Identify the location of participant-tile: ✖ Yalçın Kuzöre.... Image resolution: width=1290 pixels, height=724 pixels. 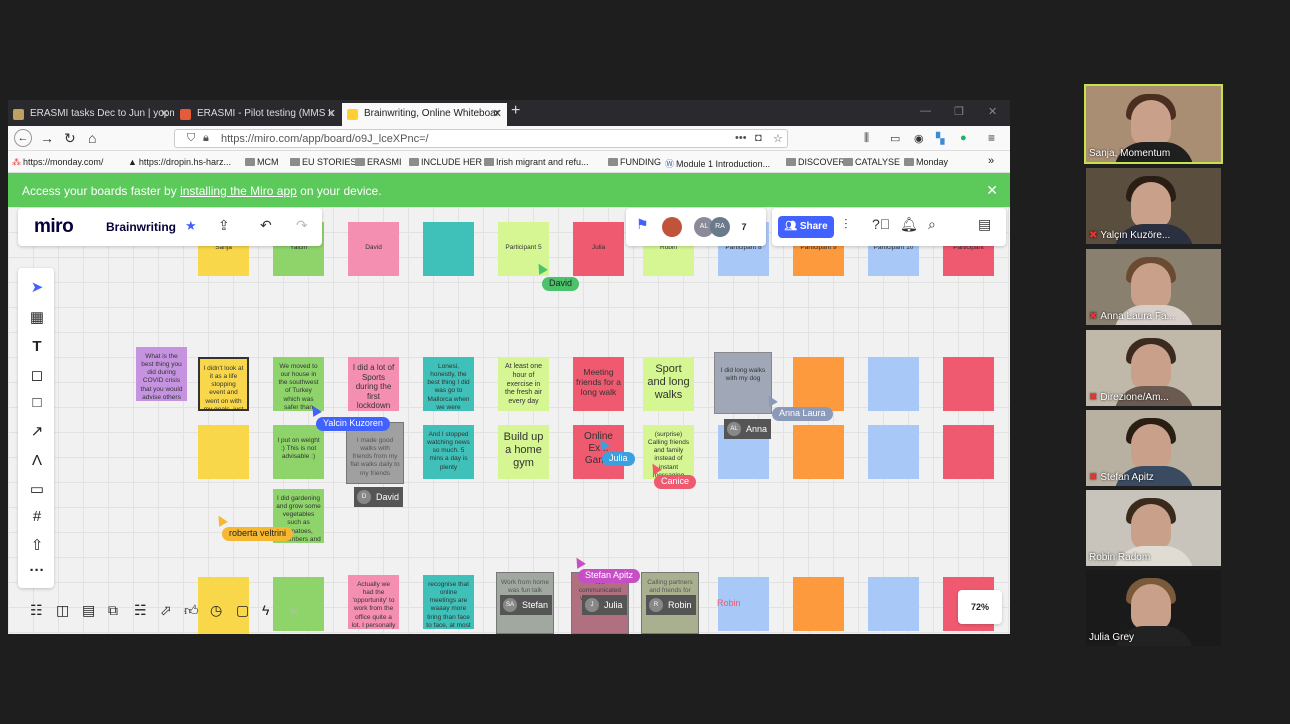
(1153, 206).